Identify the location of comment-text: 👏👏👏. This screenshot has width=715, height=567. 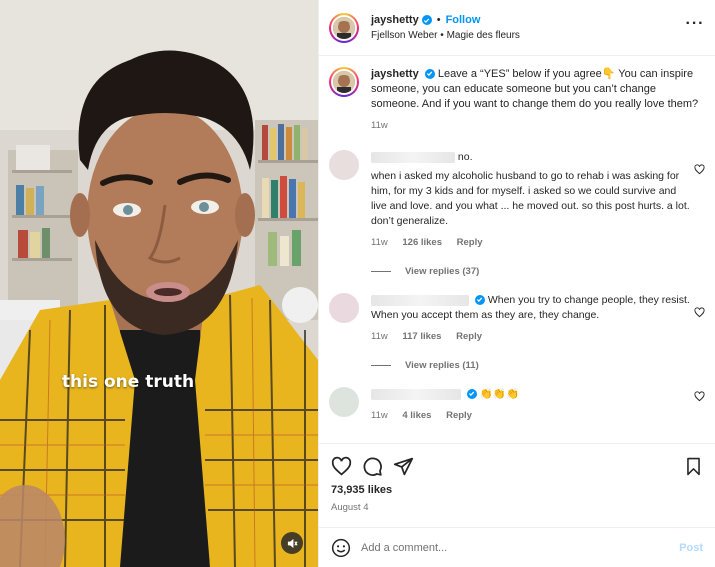
(499, 394).